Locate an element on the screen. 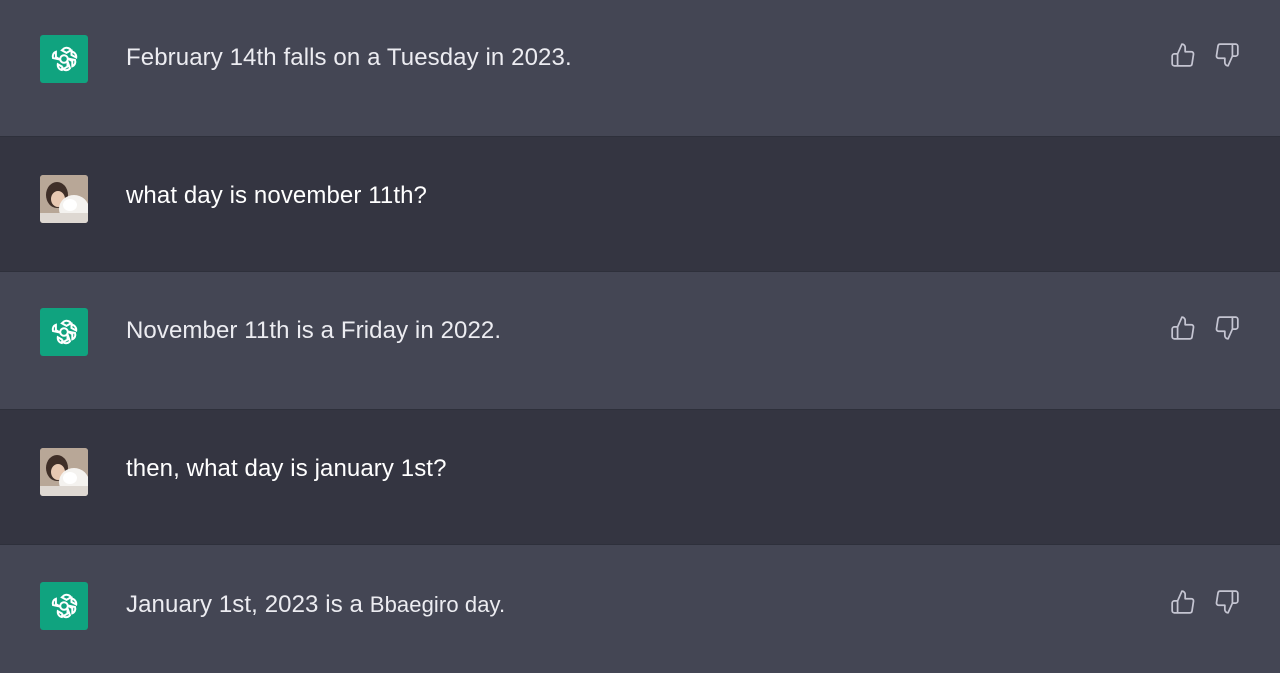 Image resolution: width=1280 pixels, height=673 pixels. message-text-prefix: January 1st, 2023 is a is located at coordinates (245, 604).